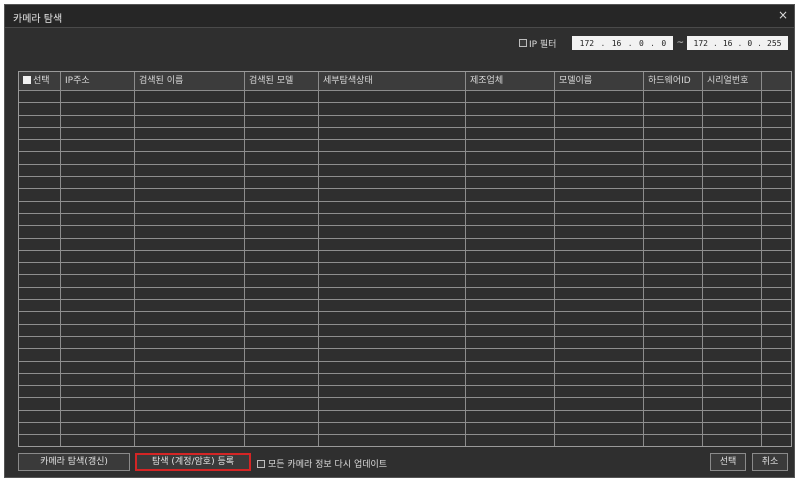  I want to click on update-all-option: 모든 카메라 정보 다시 업데이트, so click(322, 463).